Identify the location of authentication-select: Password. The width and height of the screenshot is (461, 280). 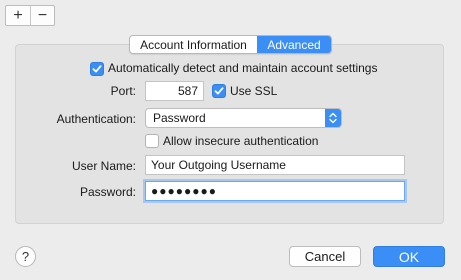
(243, 118).